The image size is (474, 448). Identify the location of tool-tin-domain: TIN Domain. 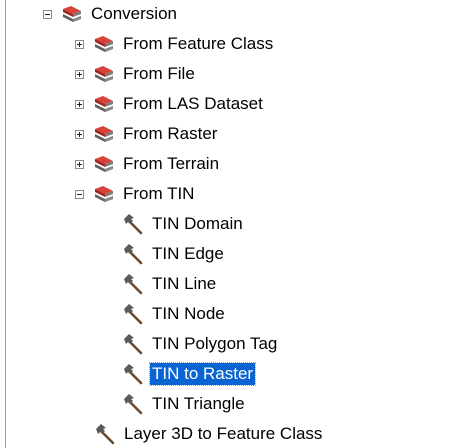
(183, 224).